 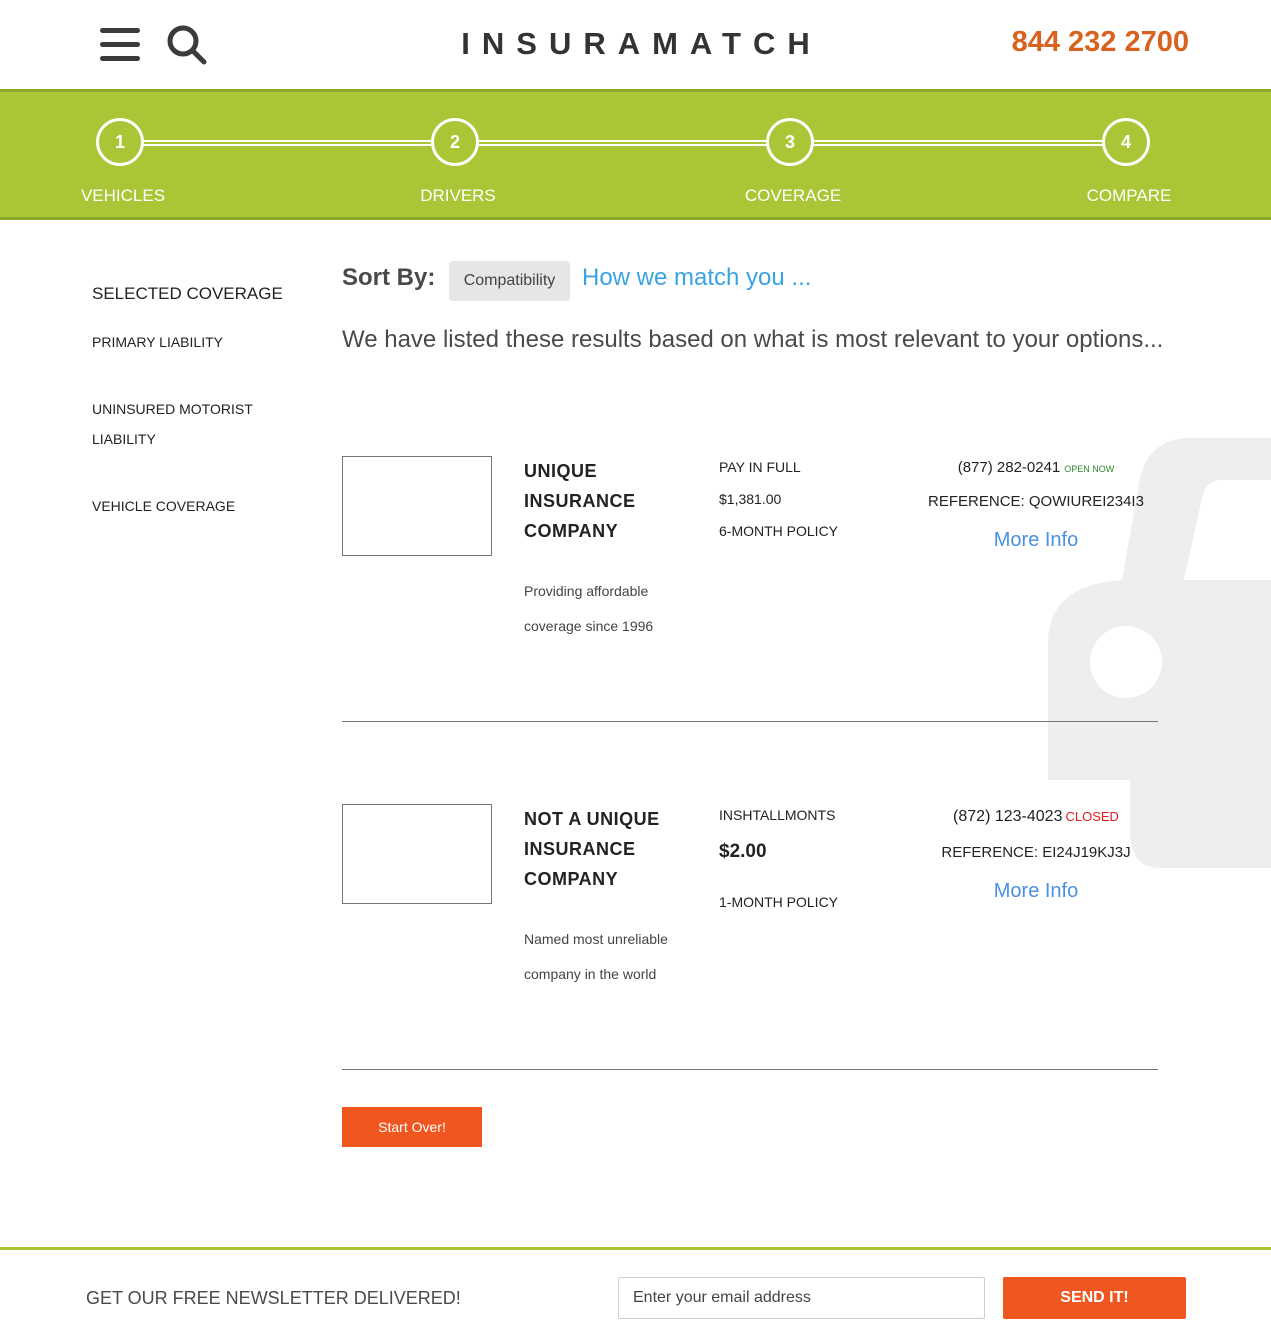 I want to click on payment-type: INSHTALLMONTS, so click(x=777, y=815).